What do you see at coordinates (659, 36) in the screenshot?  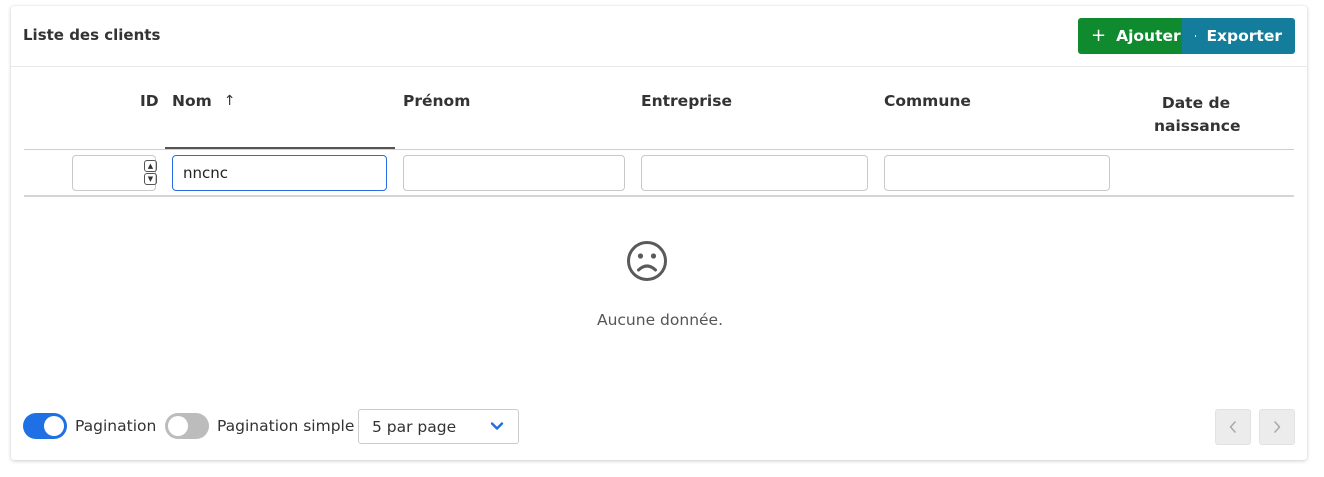 I see `card-header: Liste des clients + Ajouter Exporter` at bounding box center [659, 36].